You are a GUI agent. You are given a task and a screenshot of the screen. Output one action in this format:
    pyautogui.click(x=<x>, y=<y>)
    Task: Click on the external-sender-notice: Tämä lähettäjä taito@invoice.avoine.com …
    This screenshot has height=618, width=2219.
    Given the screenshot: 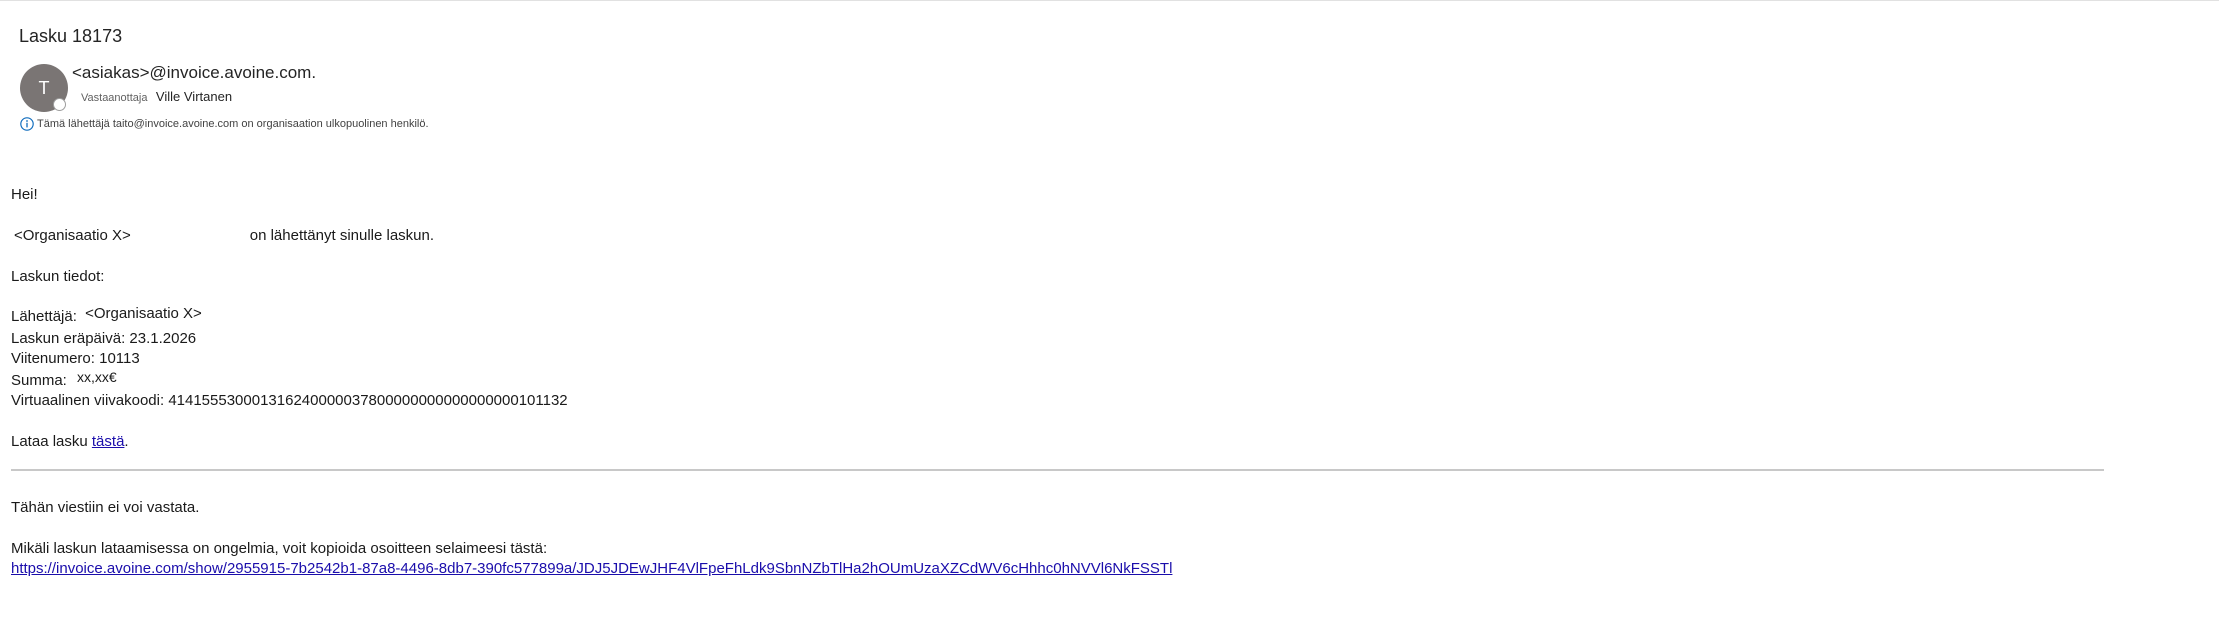 What is the action you would take?
    pyautogui.click(x=224, y=124)
    